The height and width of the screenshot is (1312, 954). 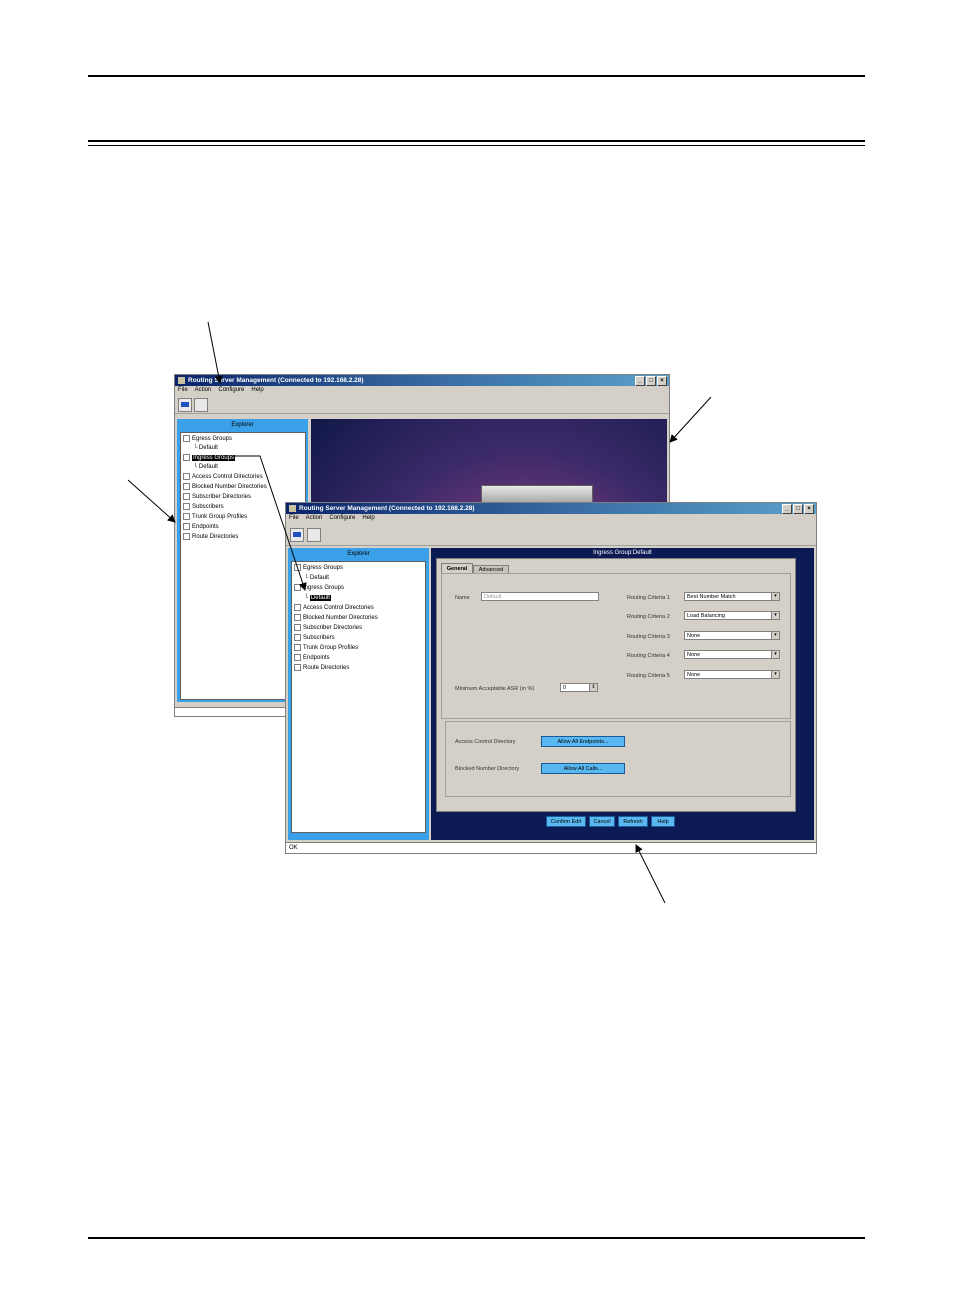 I want to click on front-window-buttons: _ □ ×, so click(x=798, y=509).